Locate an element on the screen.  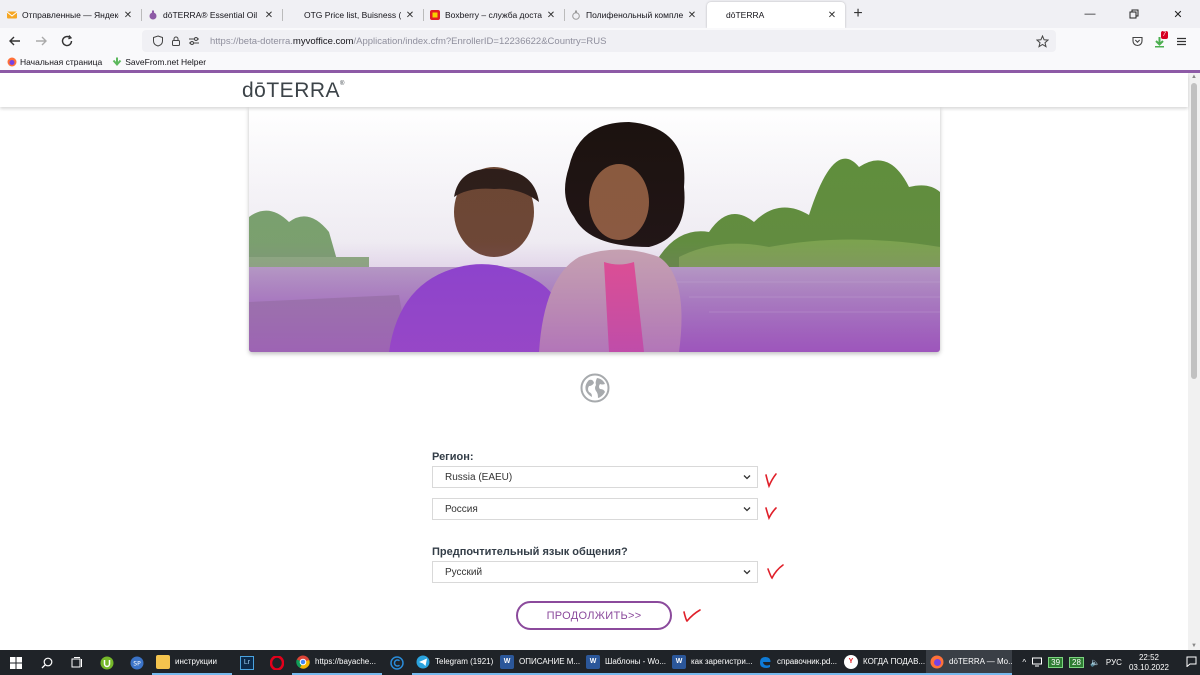
language-label: Предпочтительный язык общения? is located at coordinates (530, 552).